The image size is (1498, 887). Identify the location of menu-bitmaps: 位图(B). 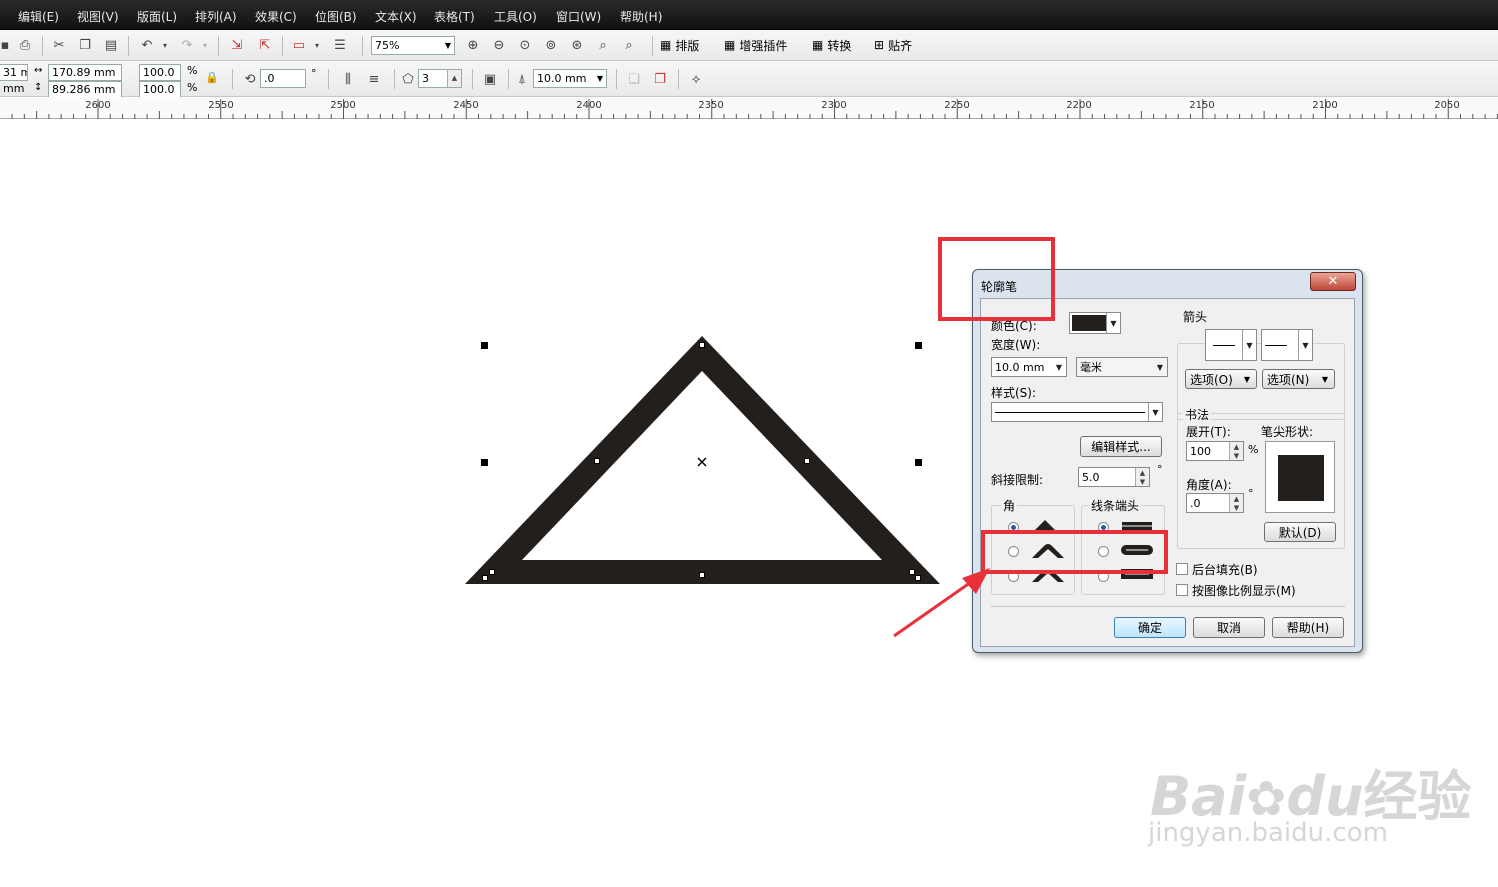
(336, 16).